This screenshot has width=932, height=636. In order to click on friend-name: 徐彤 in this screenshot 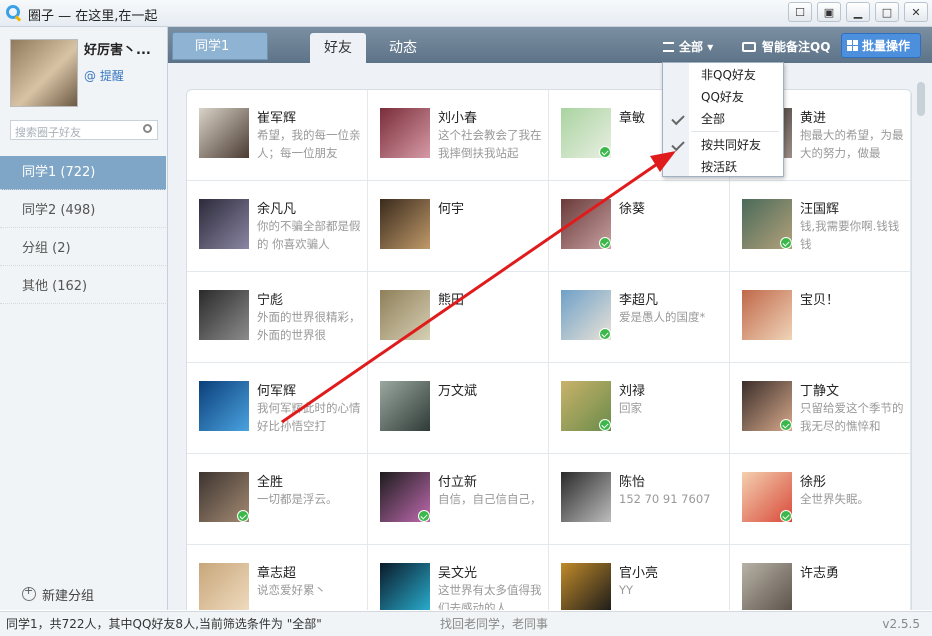, I will do `click(813, 480)`.